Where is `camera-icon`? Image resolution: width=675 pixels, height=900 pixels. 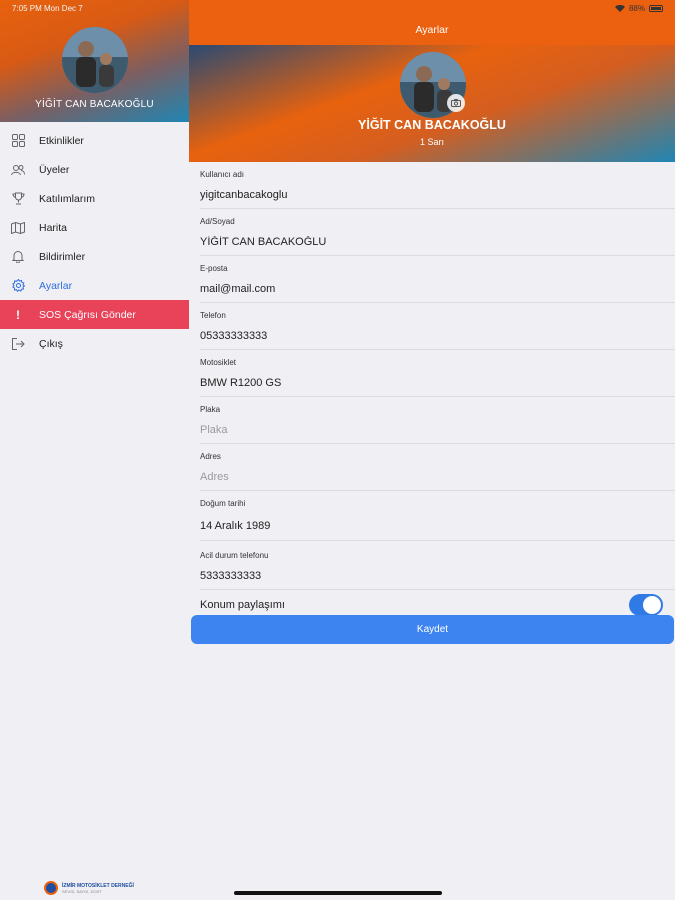 camera-icon is located at coordinates (456, 103).